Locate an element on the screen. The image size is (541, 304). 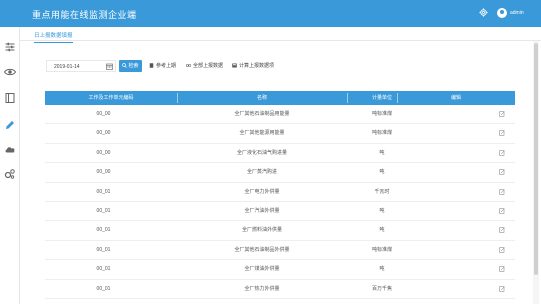
scrollbar-thumb is located at coordinates (536, 159).